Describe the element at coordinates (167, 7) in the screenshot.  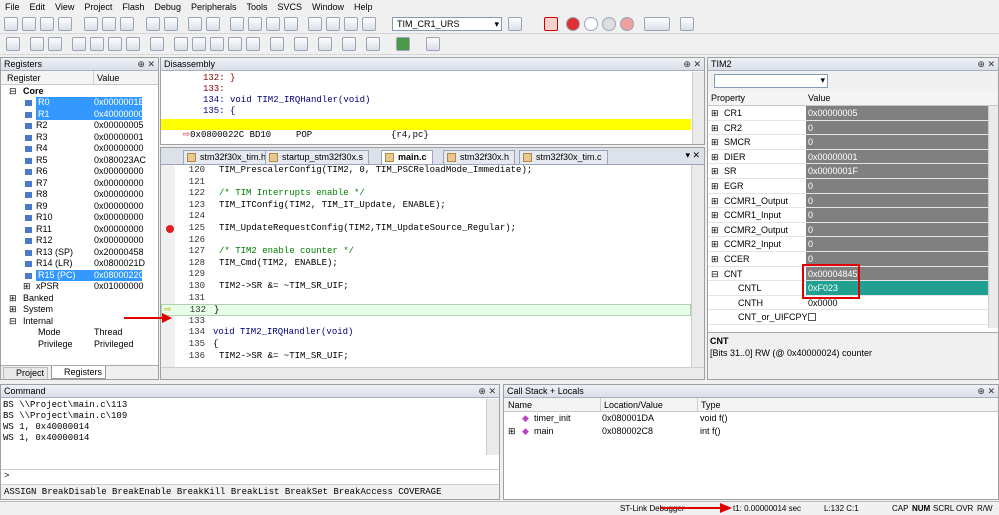
I see `menu-debug: Debug` at that location.